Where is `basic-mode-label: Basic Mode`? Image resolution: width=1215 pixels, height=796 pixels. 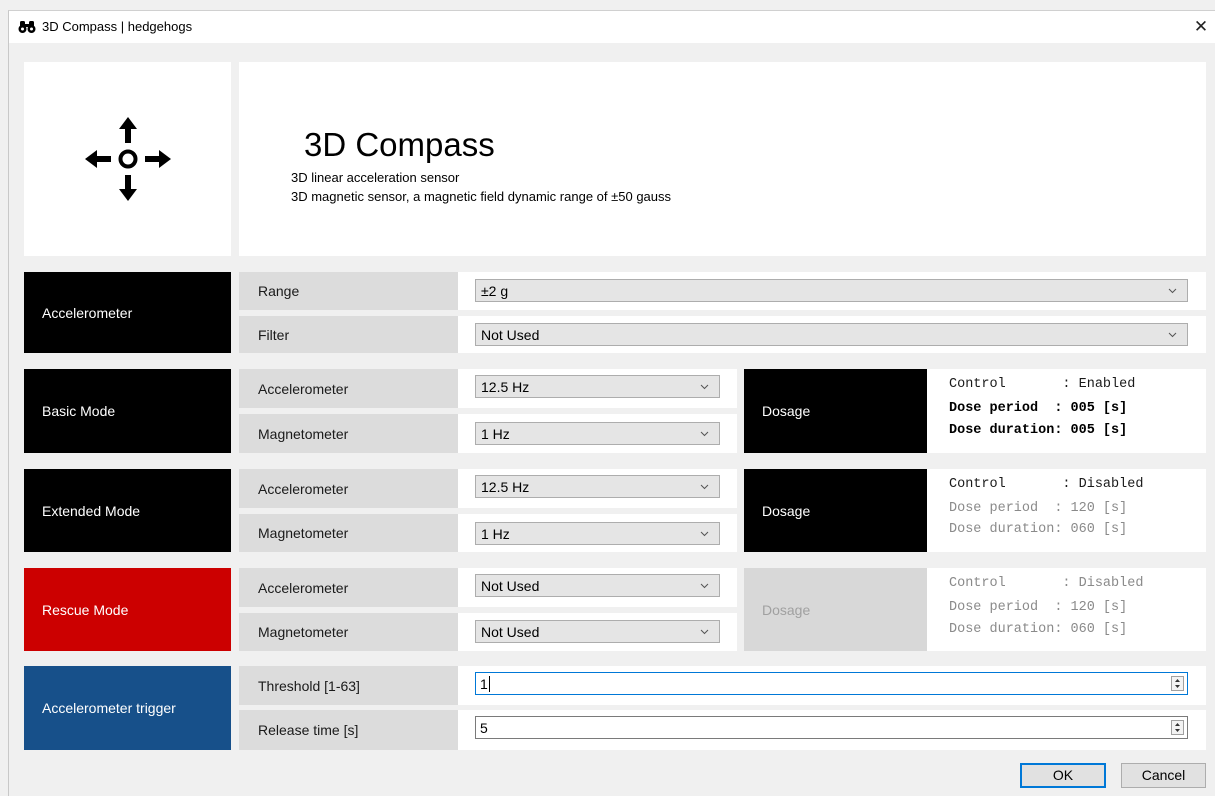
basic-mode-label: Basic Mode is located at coordinates (79, 411).